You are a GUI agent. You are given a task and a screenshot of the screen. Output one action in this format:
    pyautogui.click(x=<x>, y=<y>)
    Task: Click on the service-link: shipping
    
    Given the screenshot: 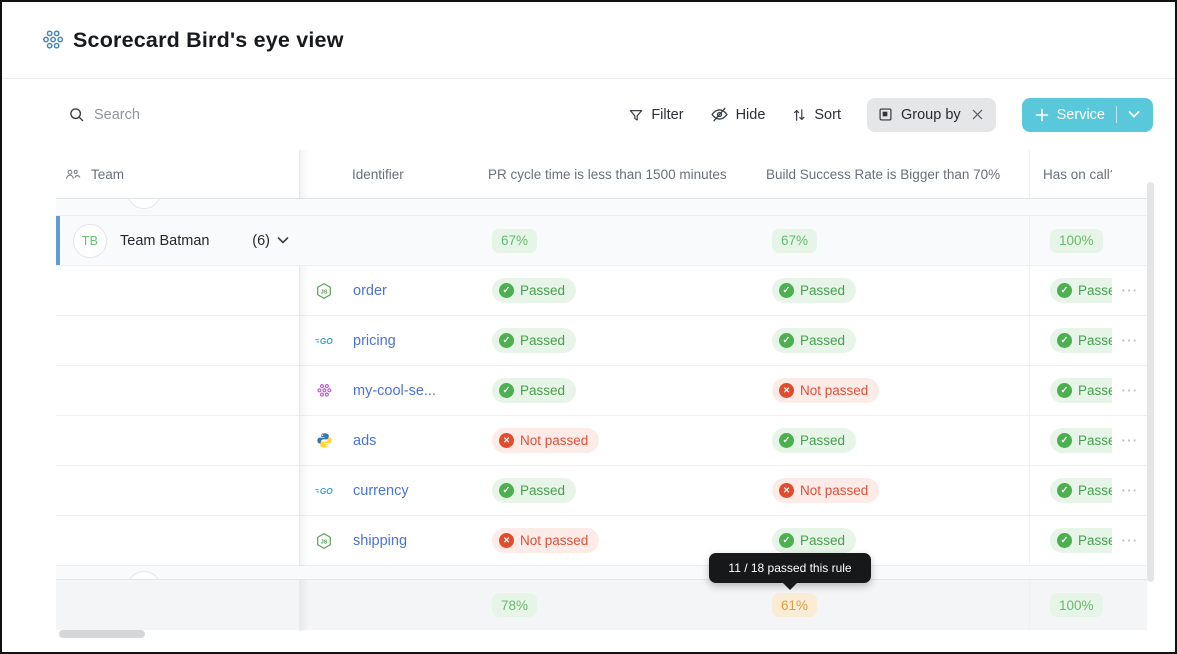 What is the action you would take?
    pyautogui.click(x=380, y=541)
    